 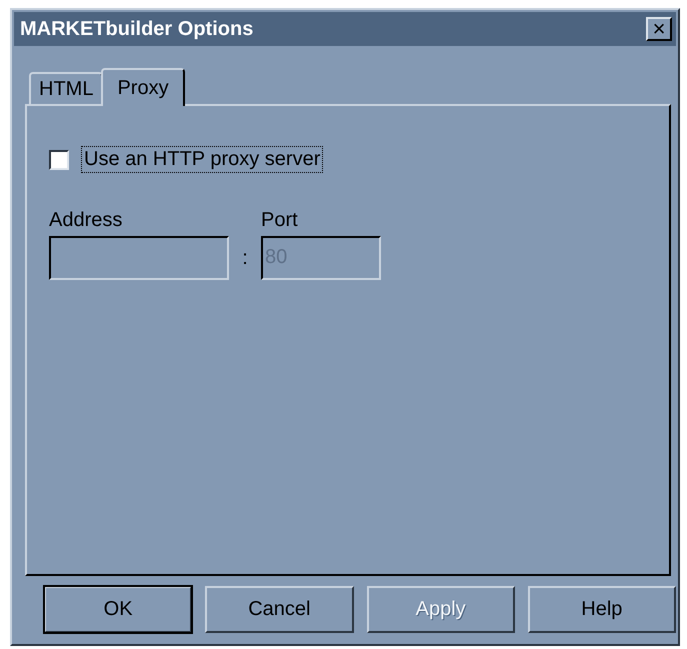 What do you see at coordinates (86, 220) in the screenshot?
I see `address-label: Address` at bounding box center [86, 220].